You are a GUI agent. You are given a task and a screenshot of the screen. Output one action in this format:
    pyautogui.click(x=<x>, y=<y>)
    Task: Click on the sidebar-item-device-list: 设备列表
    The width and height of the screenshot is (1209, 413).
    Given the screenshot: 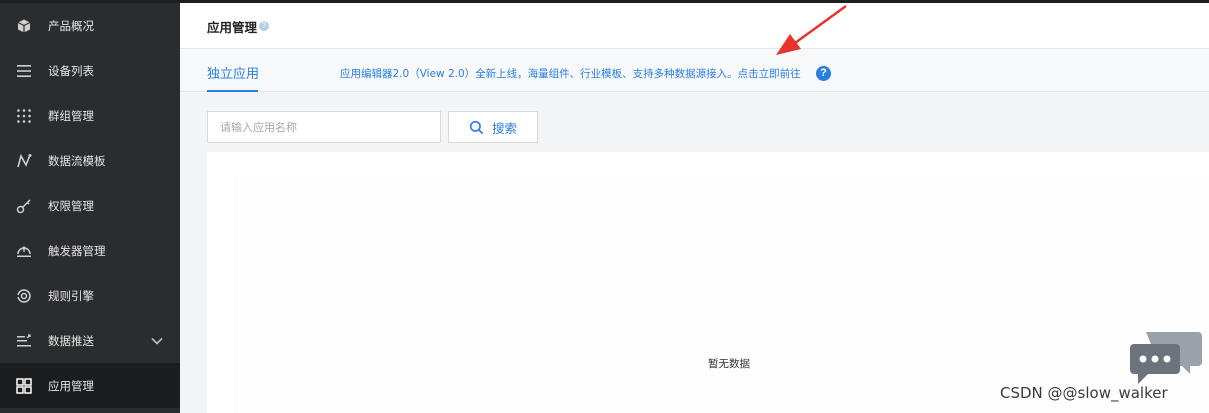 What is the action you would take?
    pyautogui.click(x=90, y=70)
    